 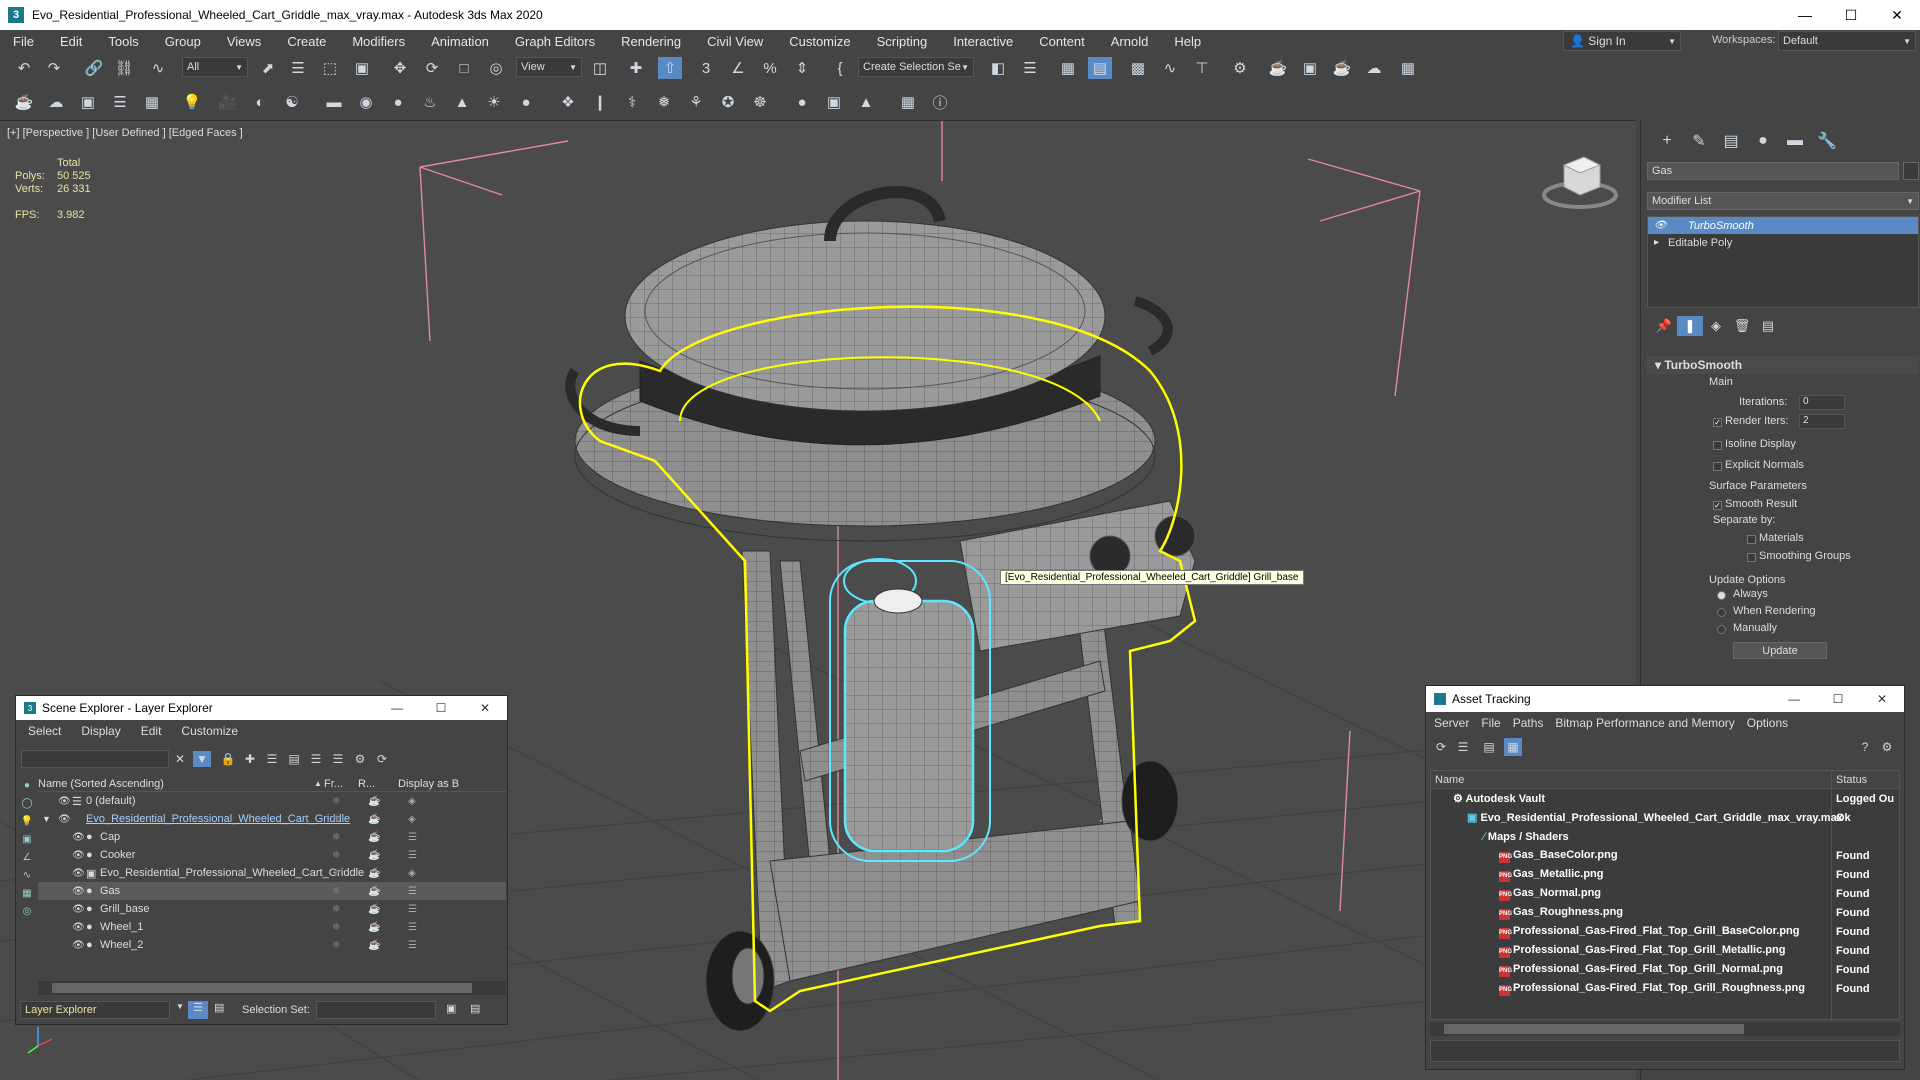 What do you see at coordinates (1717, 422) in the screenshot?
I see `render-iters-checkbox: ✓` at bounding box center [1717, 422].